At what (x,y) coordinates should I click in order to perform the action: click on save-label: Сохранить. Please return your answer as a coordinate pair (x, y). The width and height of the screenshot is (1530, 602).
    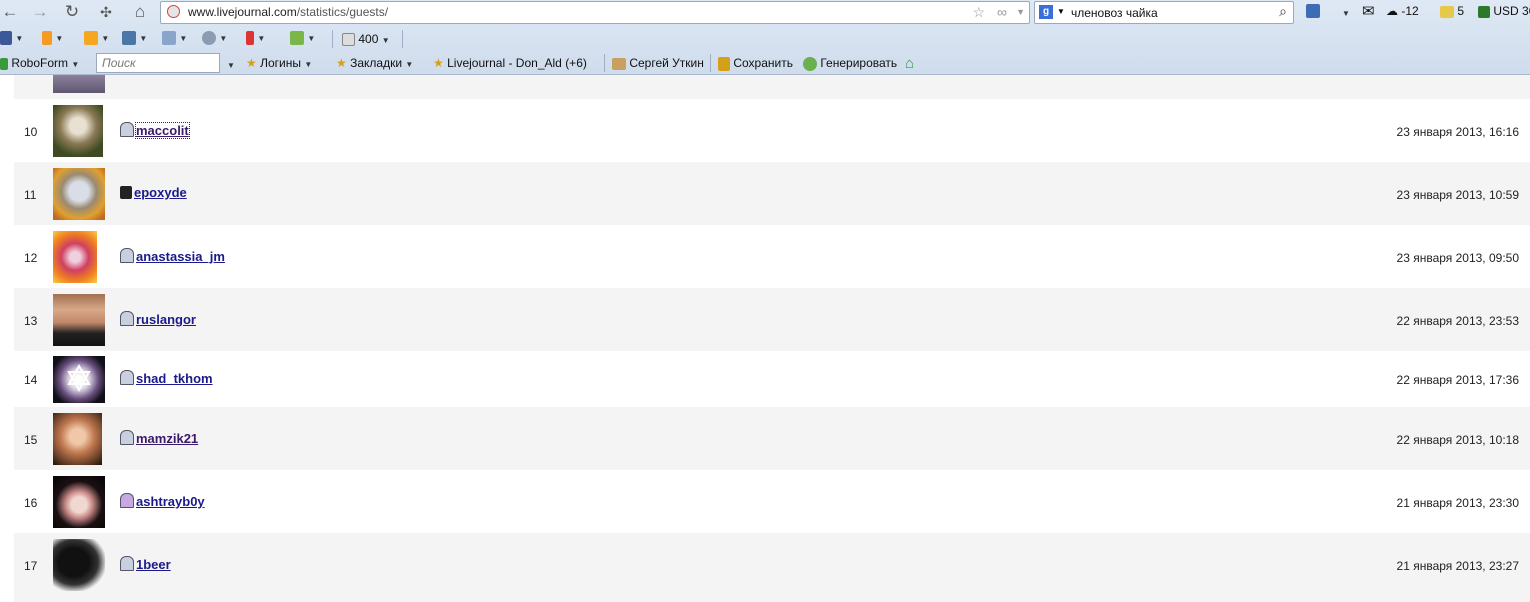
    Looking at the image, I should click on (763, 63).